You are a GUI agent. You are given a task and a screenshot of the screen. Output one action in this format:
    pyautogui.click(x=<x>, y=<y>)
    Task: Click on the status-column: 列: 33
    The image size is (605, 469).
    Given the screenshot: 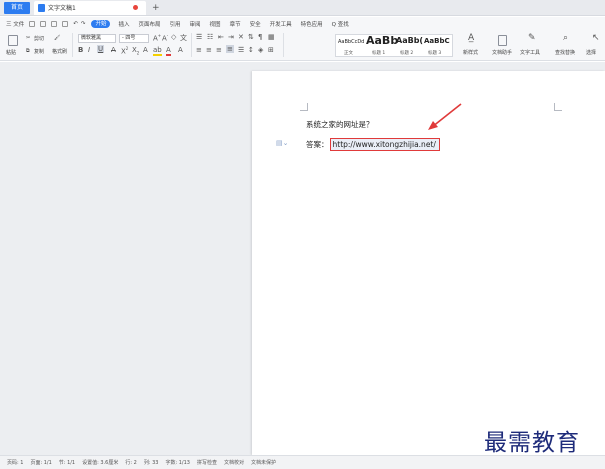 What is the action you would take?
    pyautogui.click(x=151, y=462)
    